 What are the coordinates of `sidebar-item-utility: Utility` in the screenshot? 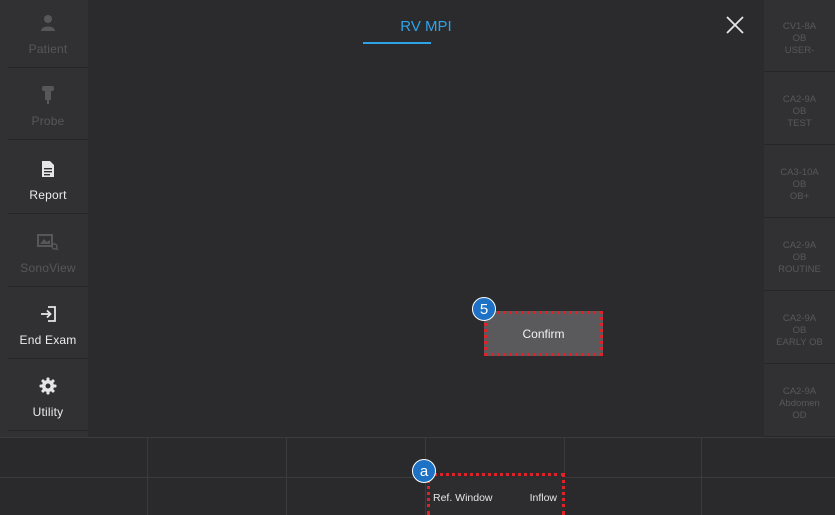 It's located at (48, 397).